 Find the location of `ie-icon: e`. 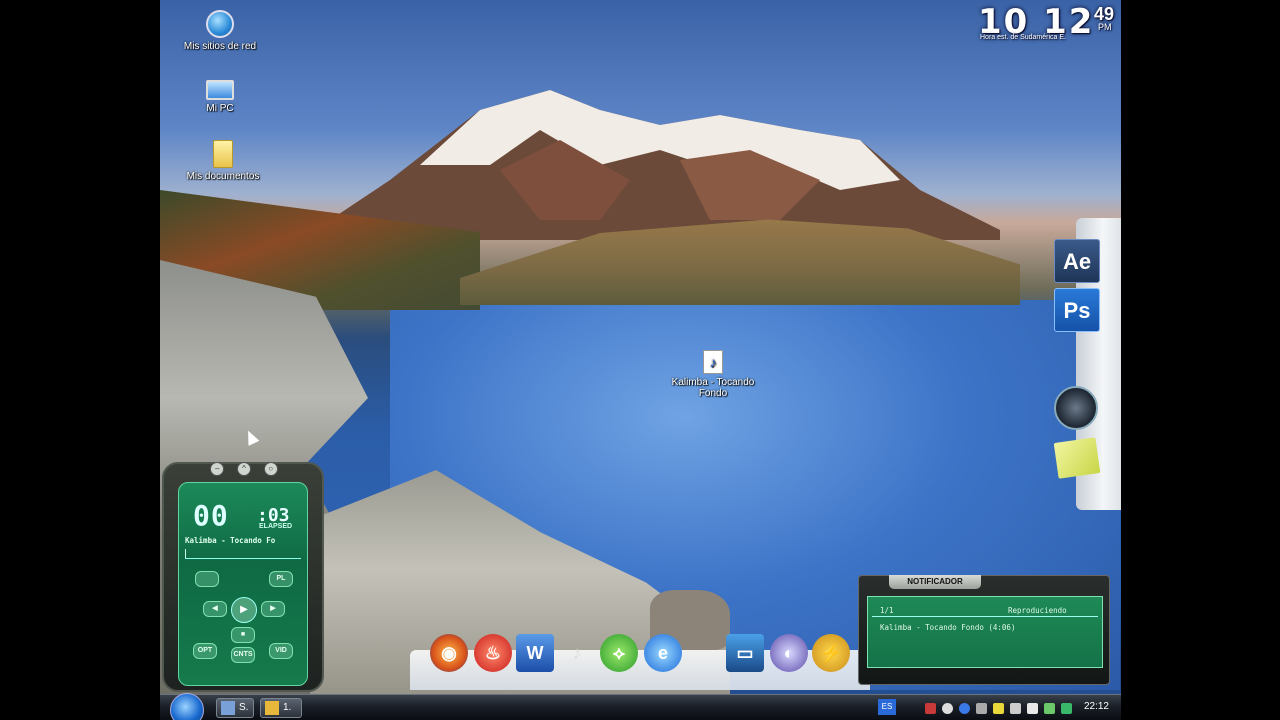

ie-icon: e is located at coordinates (663, 653).